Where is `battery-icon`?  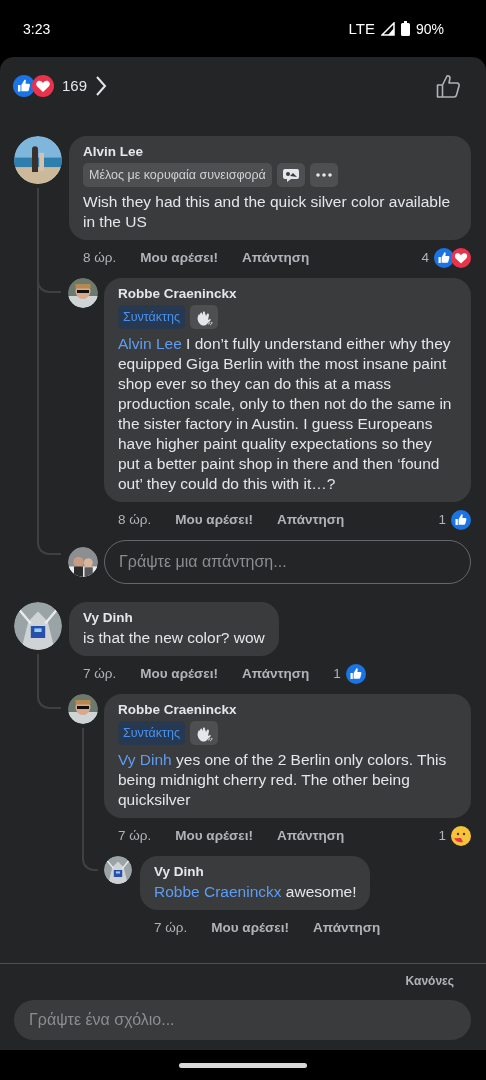
battery-icon is located at coordinates (405, 28).